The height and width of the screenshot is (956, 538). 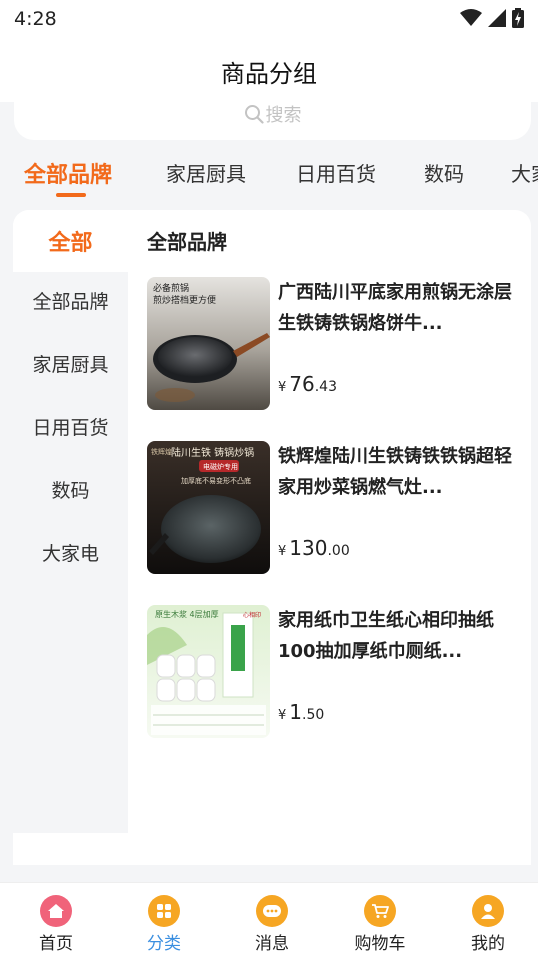 What do you see at coordinates (70, 491) in the screenshot?
I see `sidebar-item-digital: 数码` at bounding box center [70, 491].